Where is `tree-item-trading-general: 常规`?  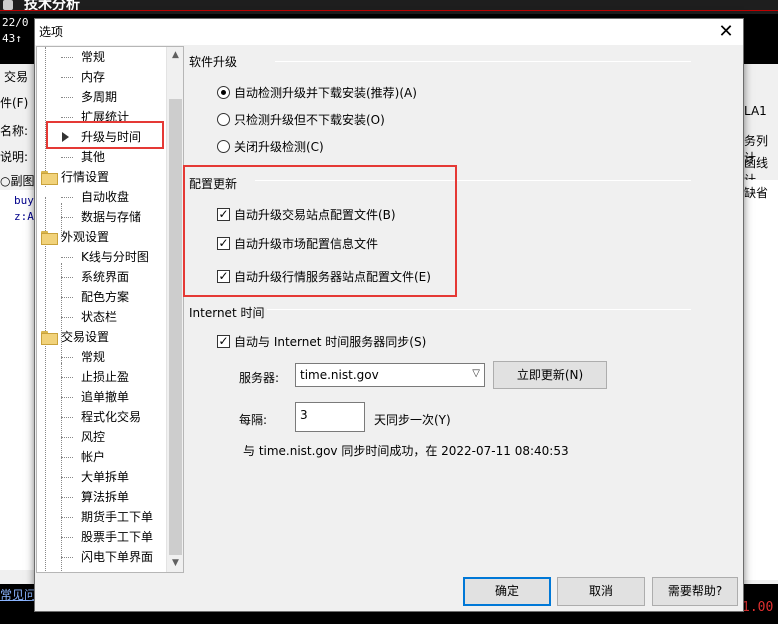 tree-item-trading-general: 常规 is located at coordinates (75, 357).